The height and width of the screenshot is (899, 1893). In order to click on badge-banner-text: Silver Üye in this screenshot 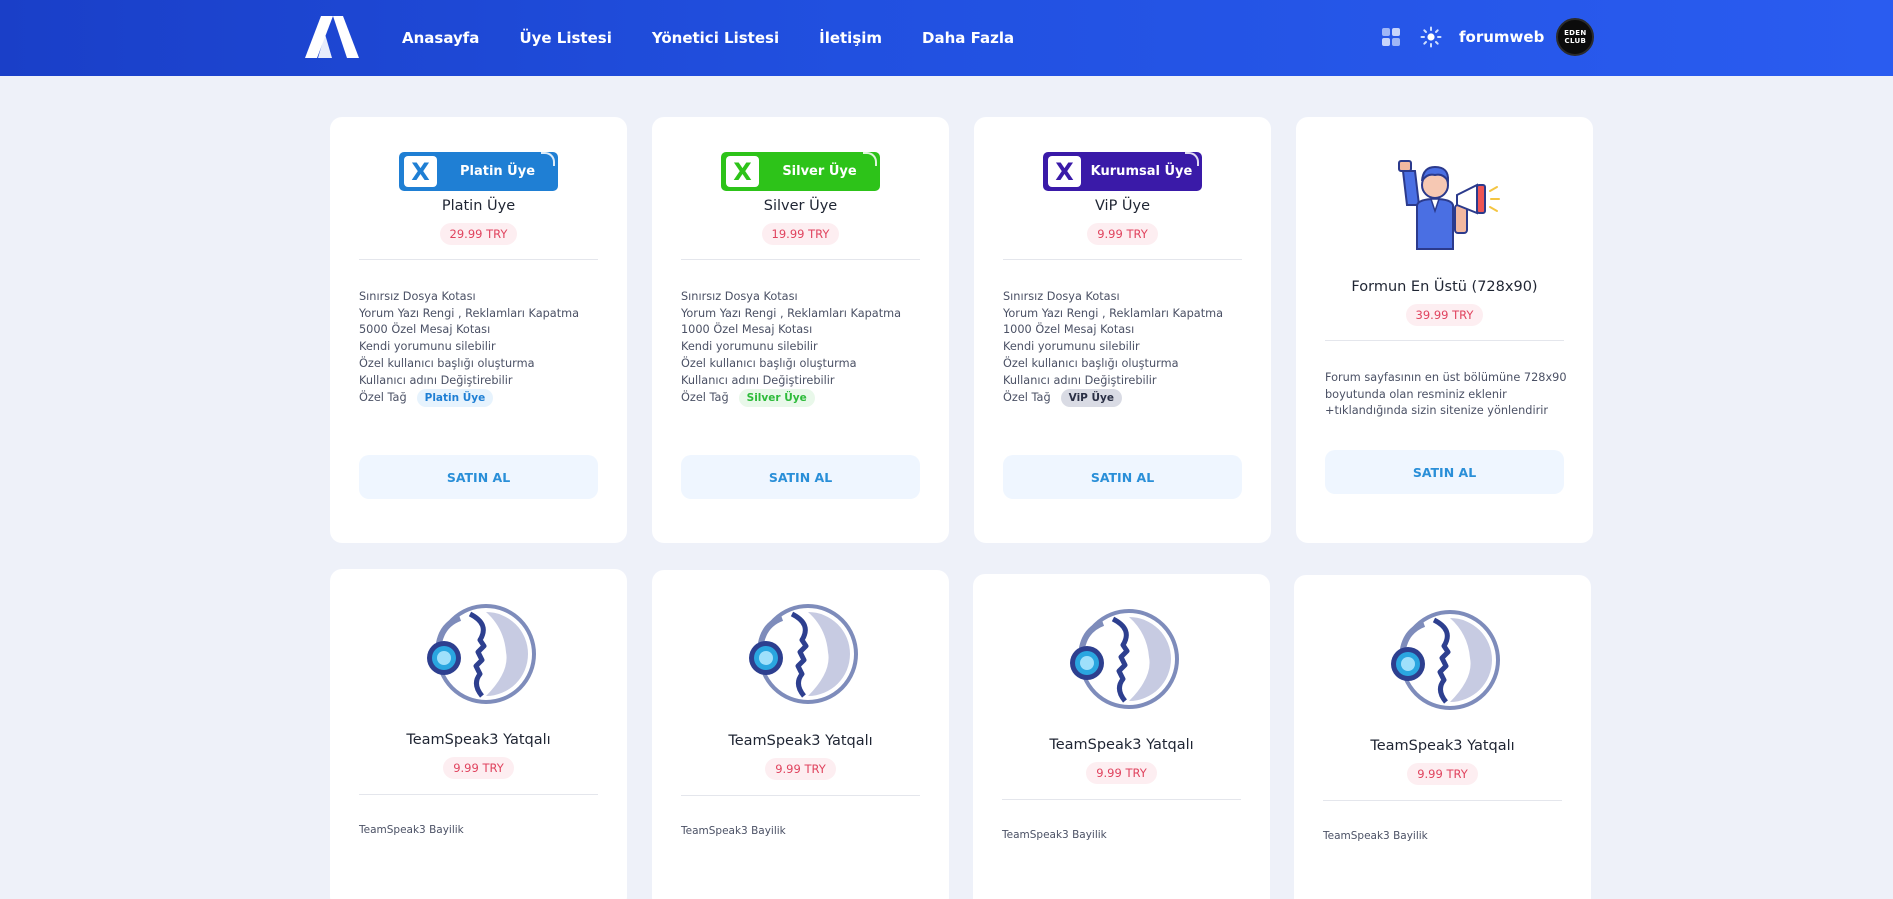, I will do `click(819, 171)`.